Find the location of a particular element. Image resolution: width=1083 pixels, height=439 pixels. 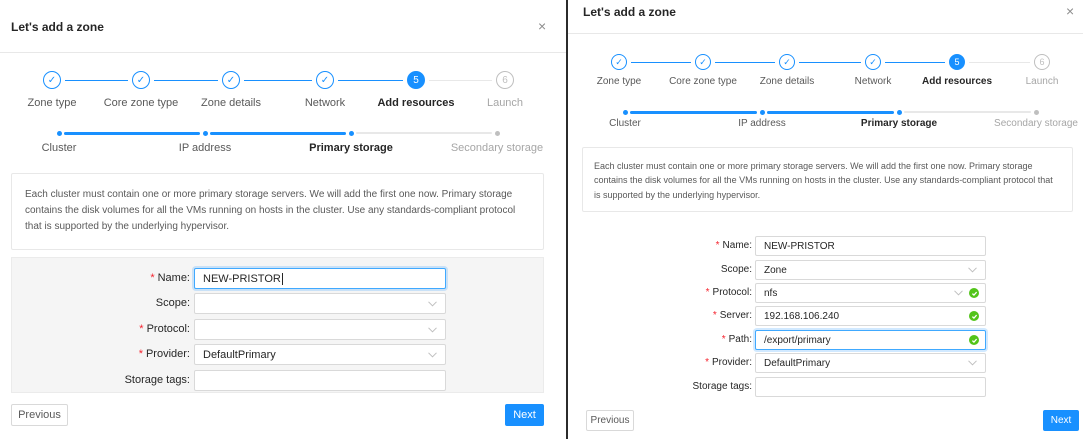

step-number-icon: 5 is located at coordinates (416, 80).